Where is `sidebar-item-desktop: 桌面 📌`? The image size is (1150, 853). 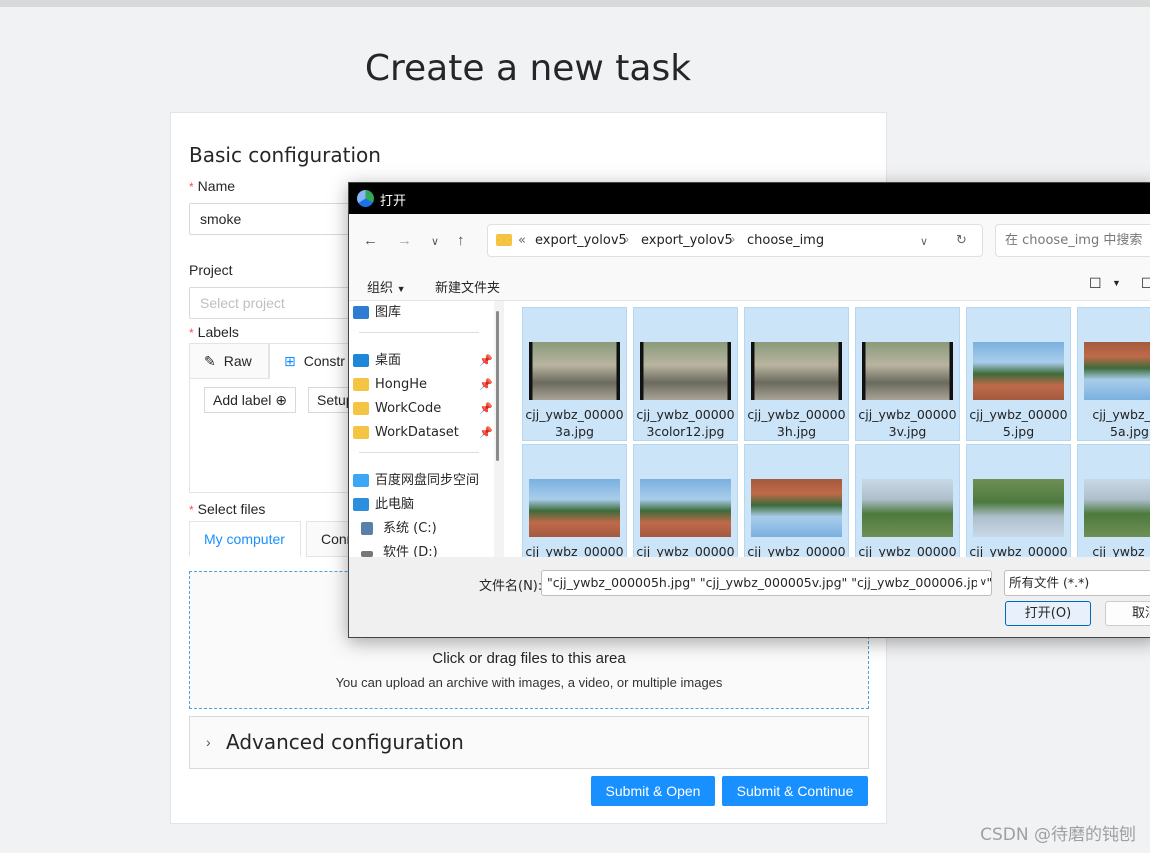
sidebar-item-desktop: 桌面 📌 is located at coordinates (423, 361).